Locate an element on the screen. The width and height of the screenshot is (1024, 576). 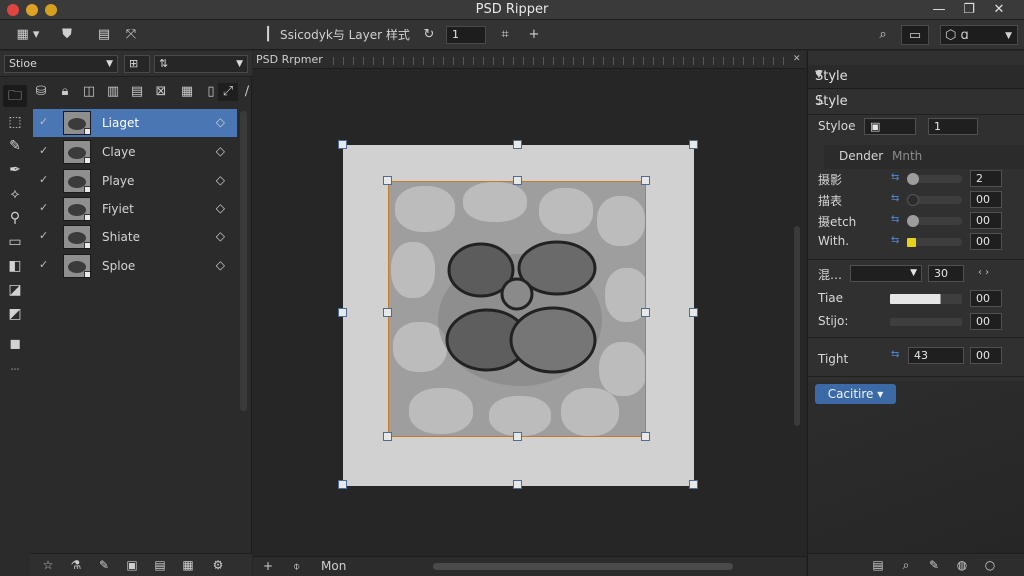
pin-icon: ⊥ is located at coordinates (916, 100).